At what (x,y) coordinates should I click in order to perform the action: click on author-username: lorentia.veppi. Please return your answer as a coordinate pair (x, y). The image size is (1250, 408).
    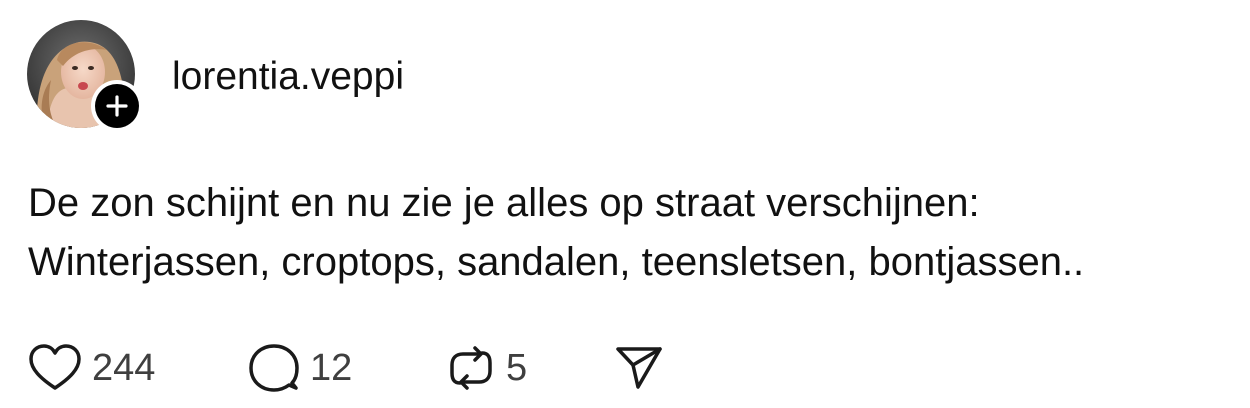
    Looking at the image, I should click on (288, 77).